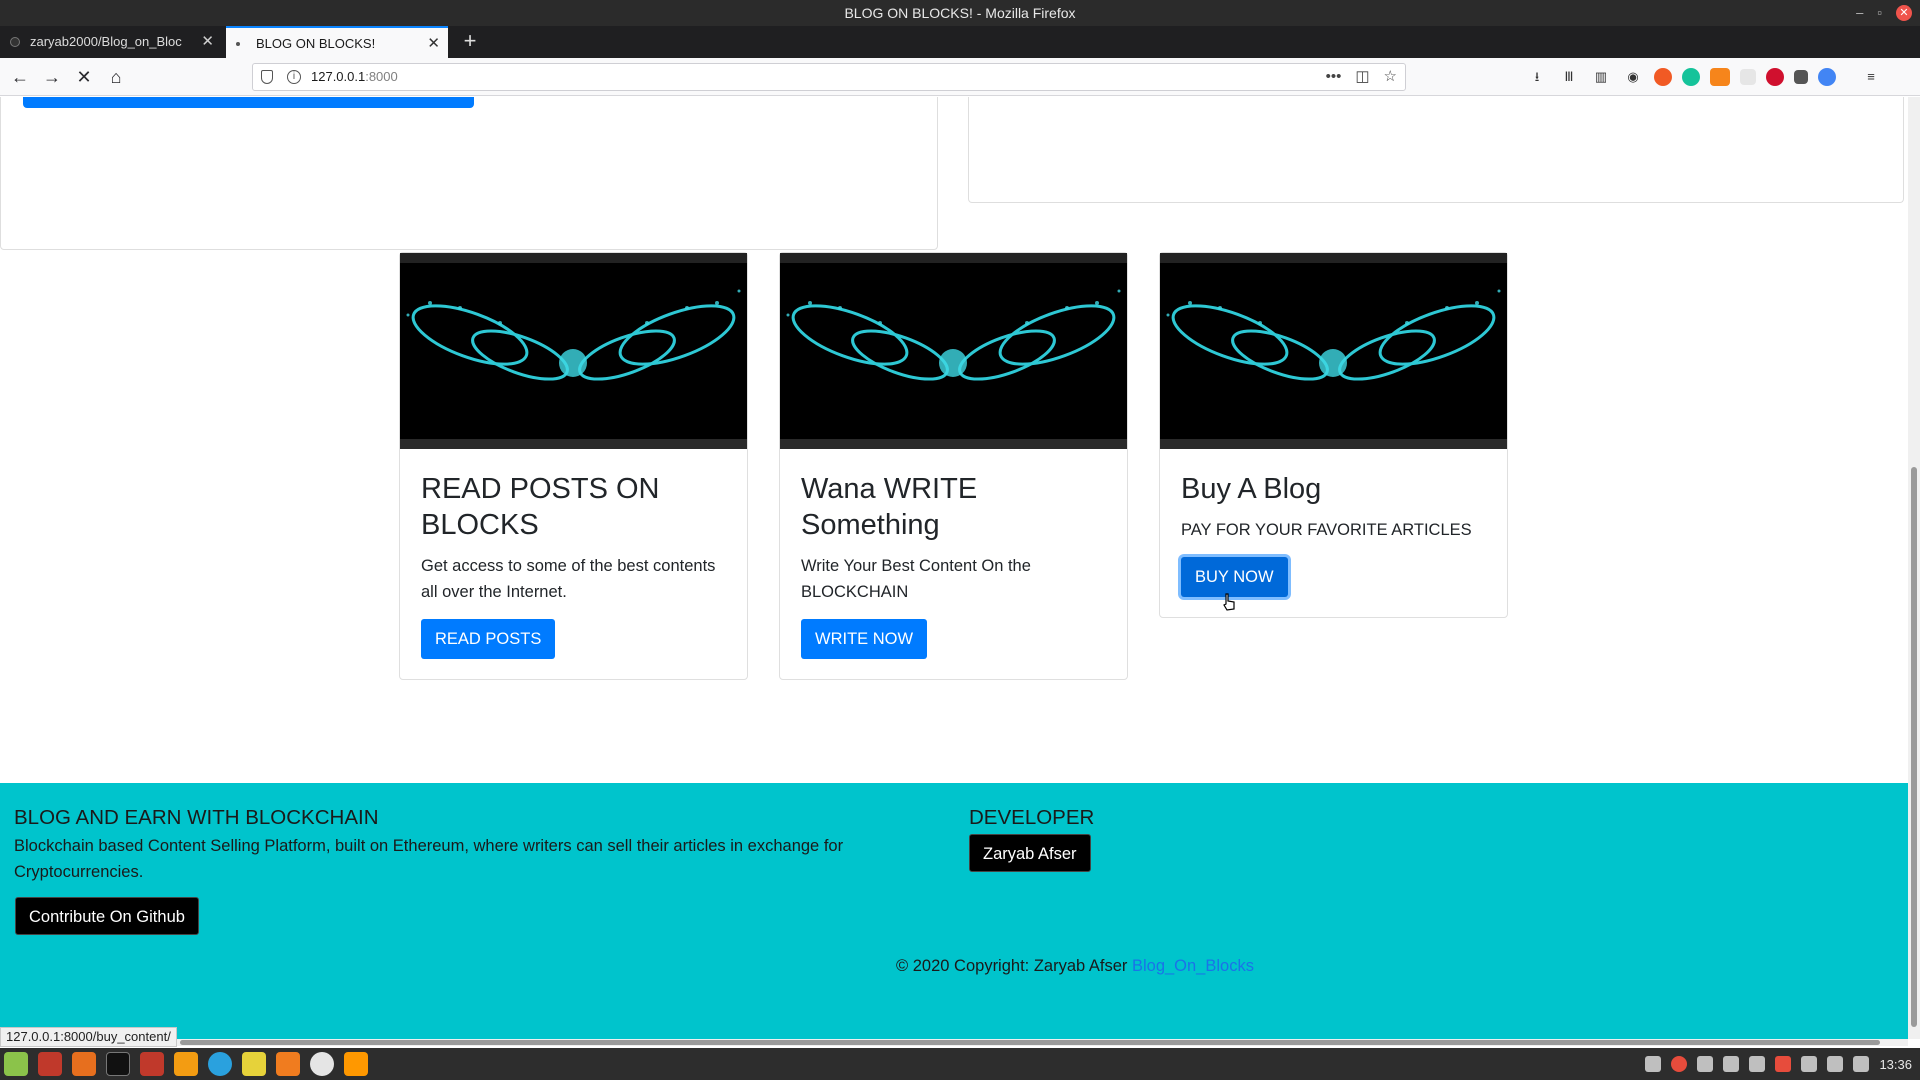 The image size is (1920, 1080). I want to click on files-icon, so click(152, 1064).